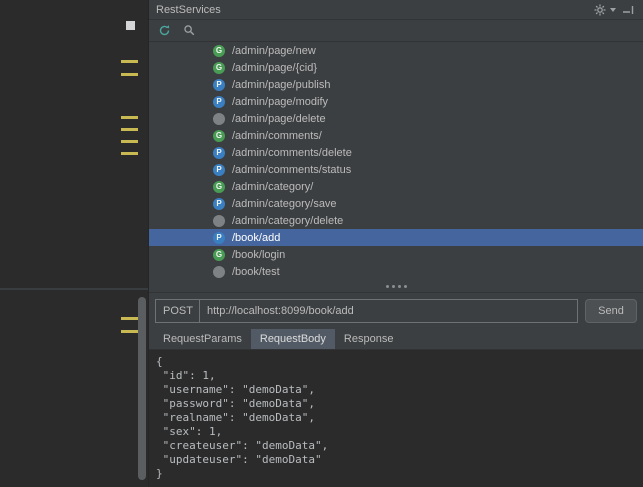  Describe the element at coordinates (274, 50) in the screenshot. I see `endpoint-path: /admin/page/new` at that location.